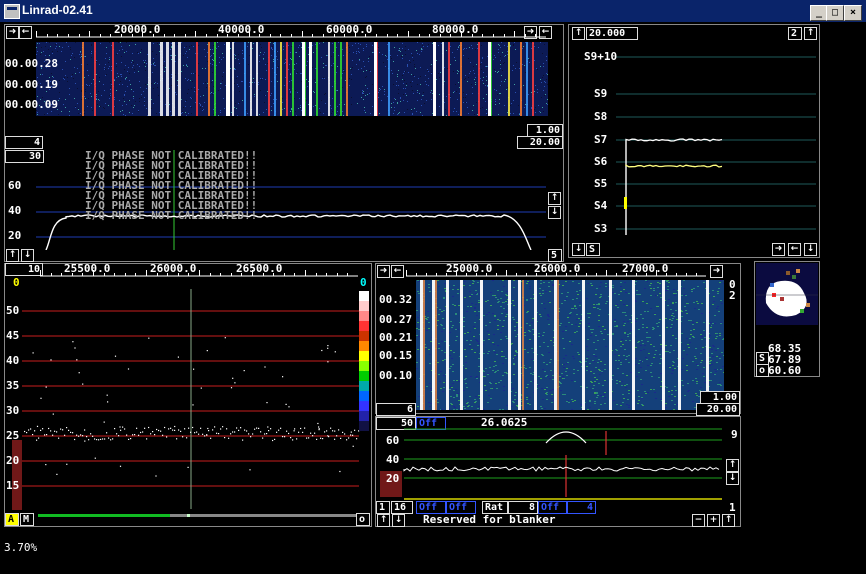 Image resolution: width=866 pixels, height=574 pixels. I want to click on hires-right2-arrow-icon: ➜, so click(716, 271).